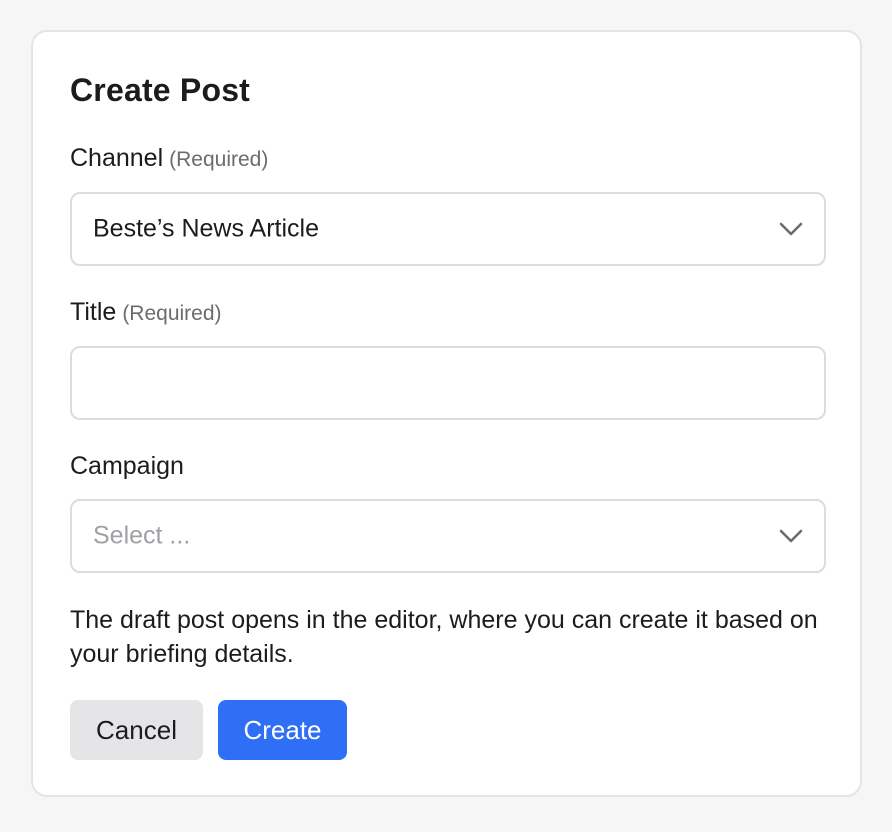 This screenshot has height=832, width=892. I want to click on campaign-label: Campaign, so click(127, 466).